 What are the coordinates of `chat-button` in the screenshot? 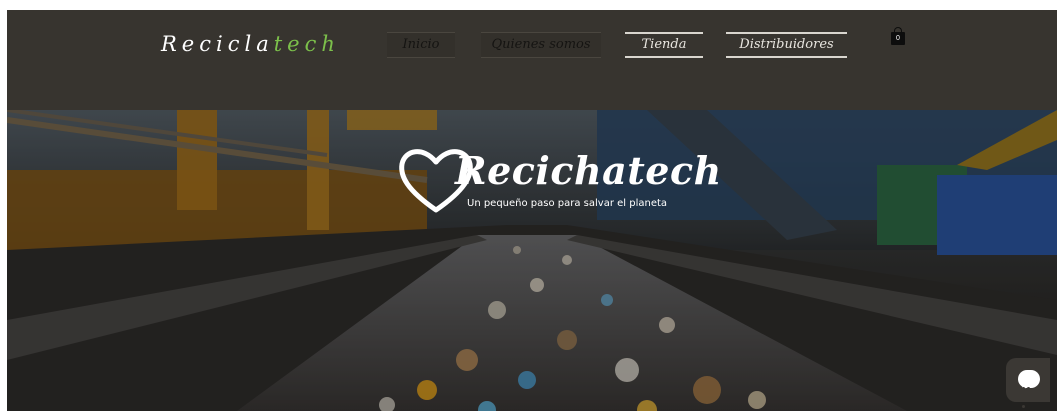 It's located at (1028, 383).